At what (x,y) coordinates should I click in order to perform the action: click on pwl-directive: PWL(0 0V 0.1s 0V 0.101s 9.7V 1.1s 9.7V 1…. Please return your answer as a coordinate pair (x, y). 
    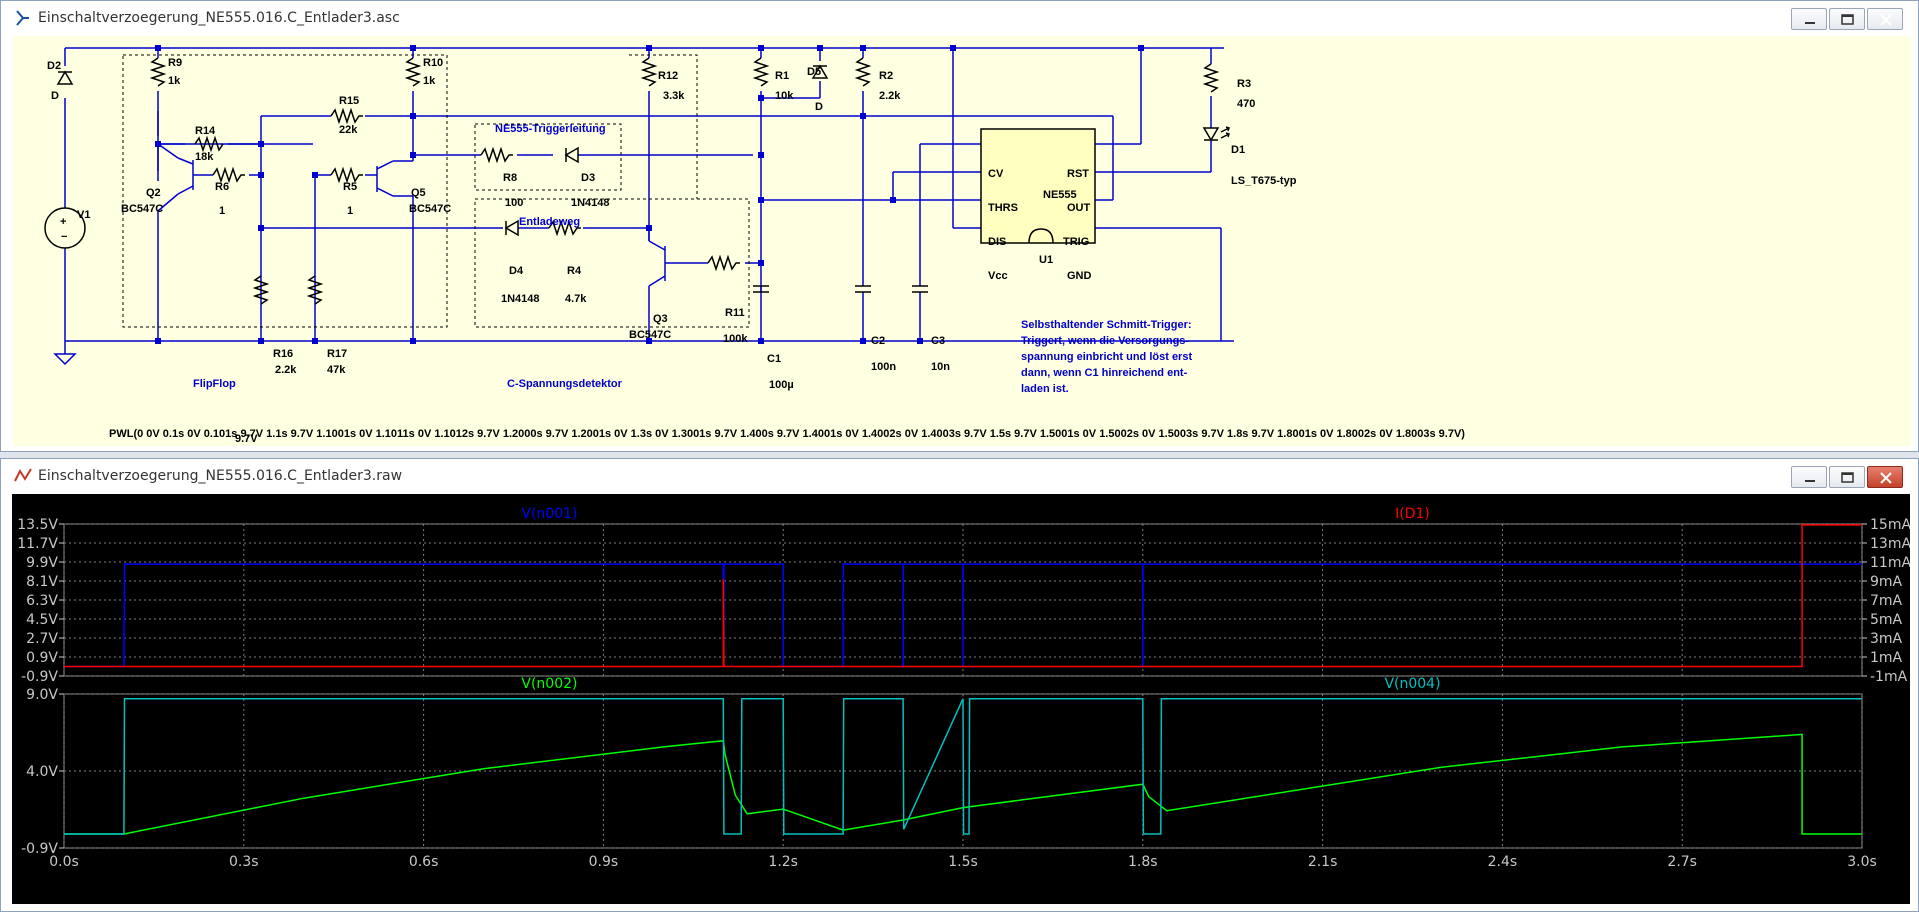
    Looking at the image, I should click on (787, 434).